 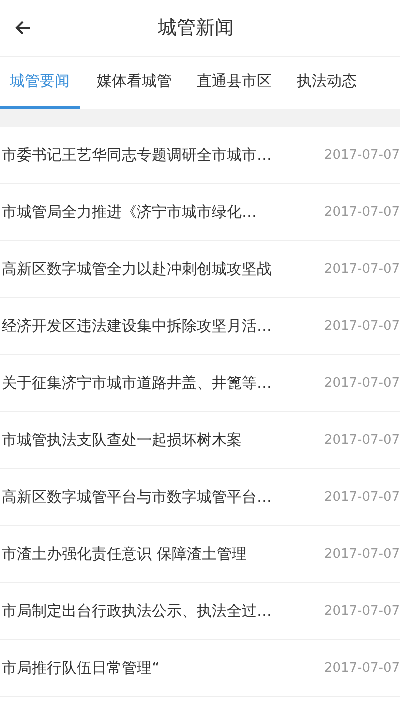 I want to click on news-item: 市渣土办强化责任意识 保障渣土管理 2017-07-07, so click(x=200, y=554).